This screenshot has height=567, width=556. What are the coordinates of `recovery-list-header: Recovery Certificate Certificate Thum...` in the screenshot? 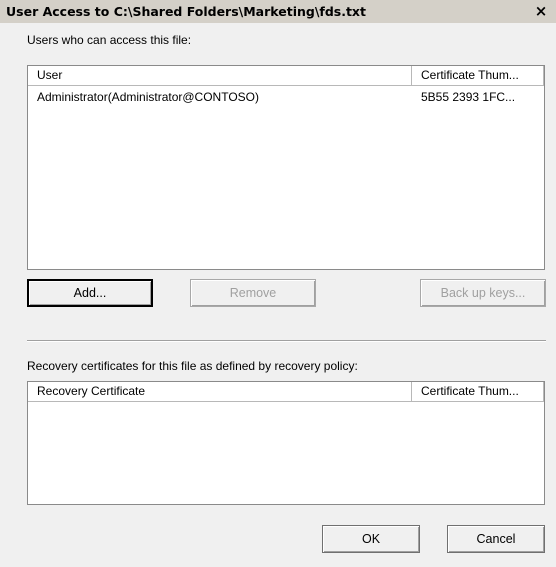 It's located at (286, 392).